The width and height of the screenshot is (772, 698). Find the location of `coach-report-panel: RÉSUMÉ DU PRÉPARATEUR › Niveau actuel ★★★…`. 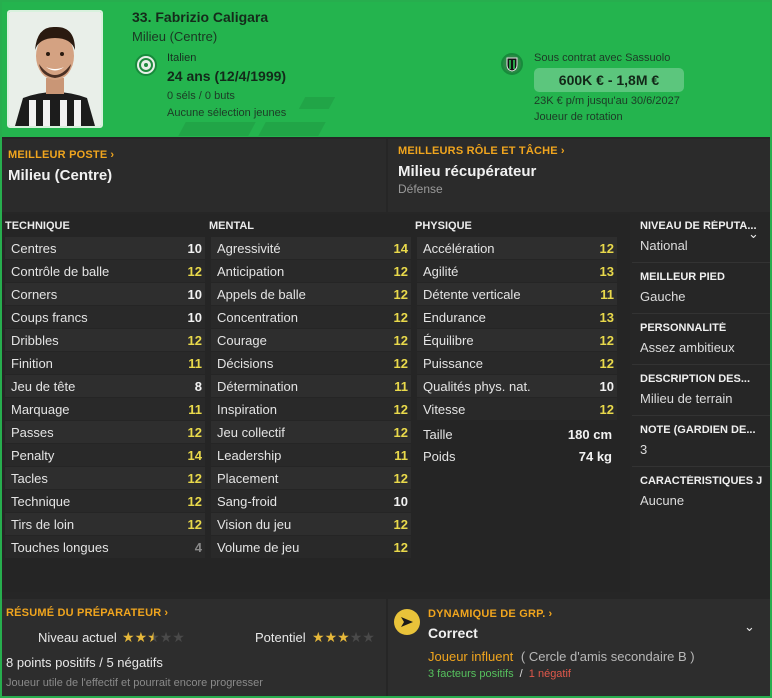

coach-report-panel: RÉSUMÉ DU PRÉPARATEUR › Niveau actuel ★★★… is located at coordinates (194, 647).